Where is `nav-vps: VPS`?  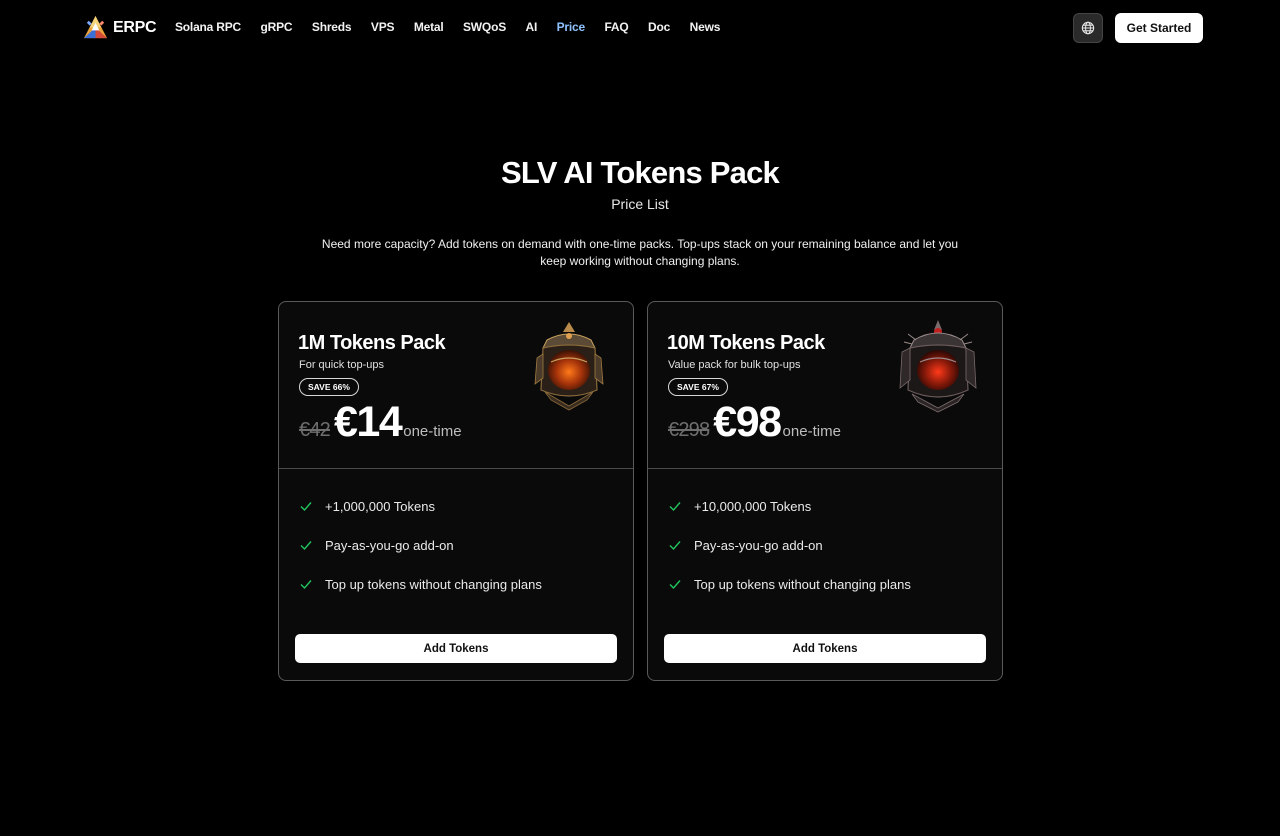
nav-vps: VPS is located at coordinates (383, 27).